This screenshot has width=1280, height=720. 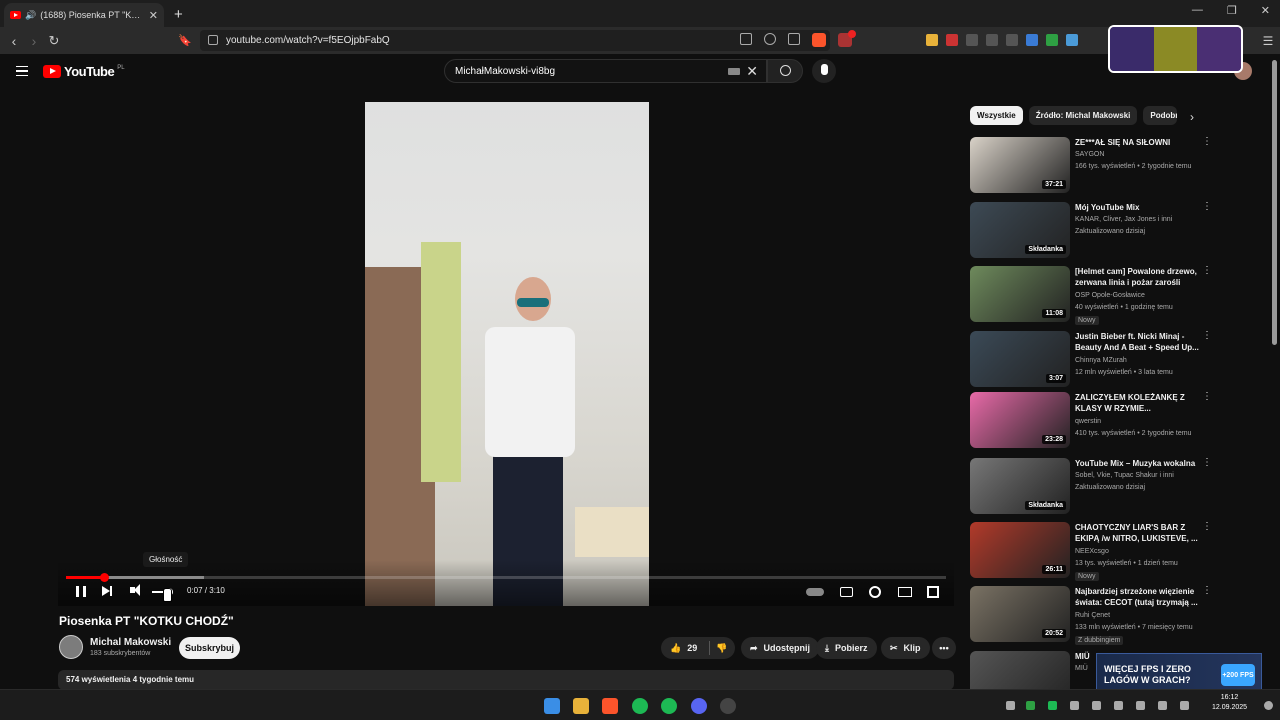 What do you see at coordinates (1197, 10) in the screenshot?
I see `minimize-icon: —` at bounding box center [1197, 10].